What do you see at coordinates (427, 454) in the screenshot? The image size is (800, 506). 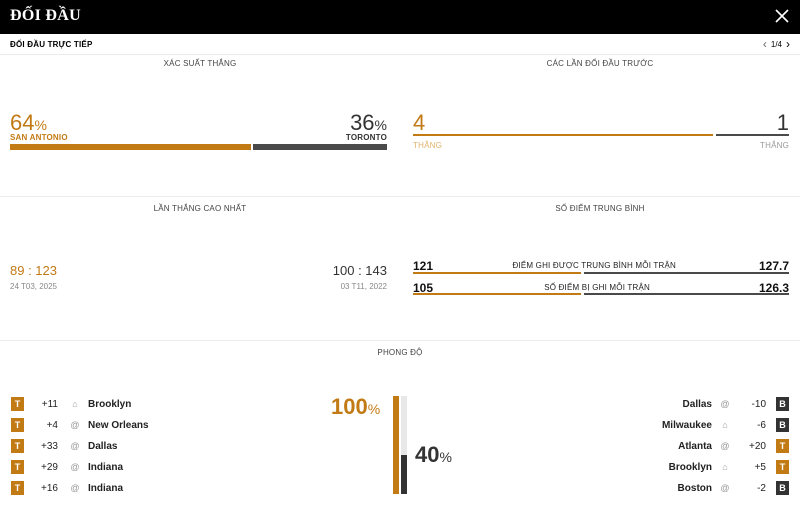 I see `team-b-form-pct-value: 40` at bounding box center [427, 454].